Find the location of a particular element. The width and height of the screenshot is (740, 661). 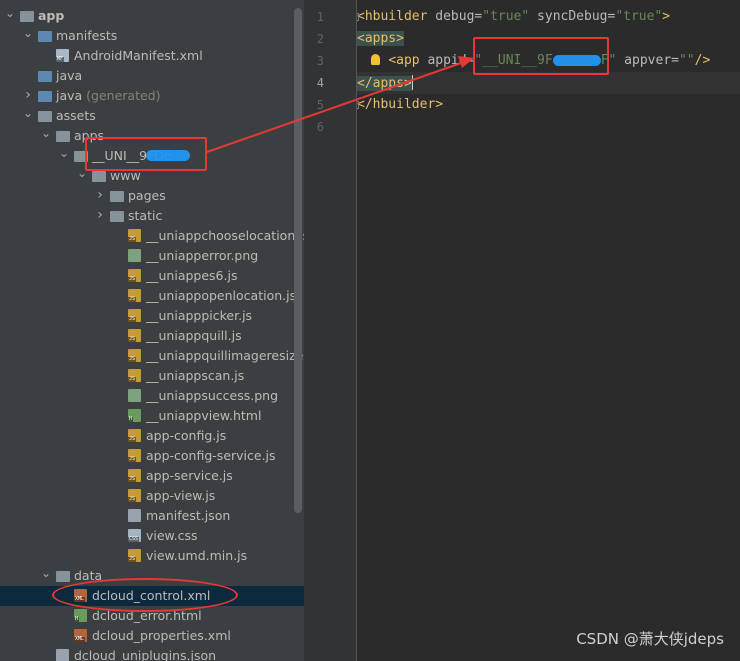

attr-appid: appid= is located at coordinates (447, 60).